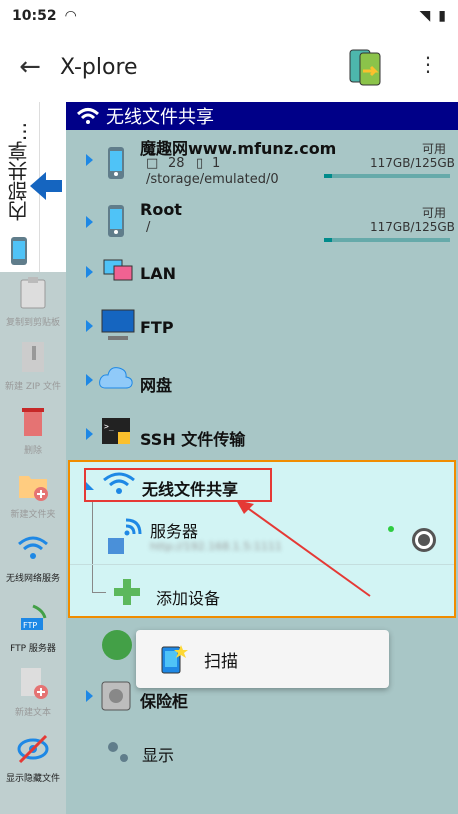 This screenshot has width=458, height=814. Describe the element at coordinates (116, 163) in the screenshot. I see `phone-storage-icon` at that location.